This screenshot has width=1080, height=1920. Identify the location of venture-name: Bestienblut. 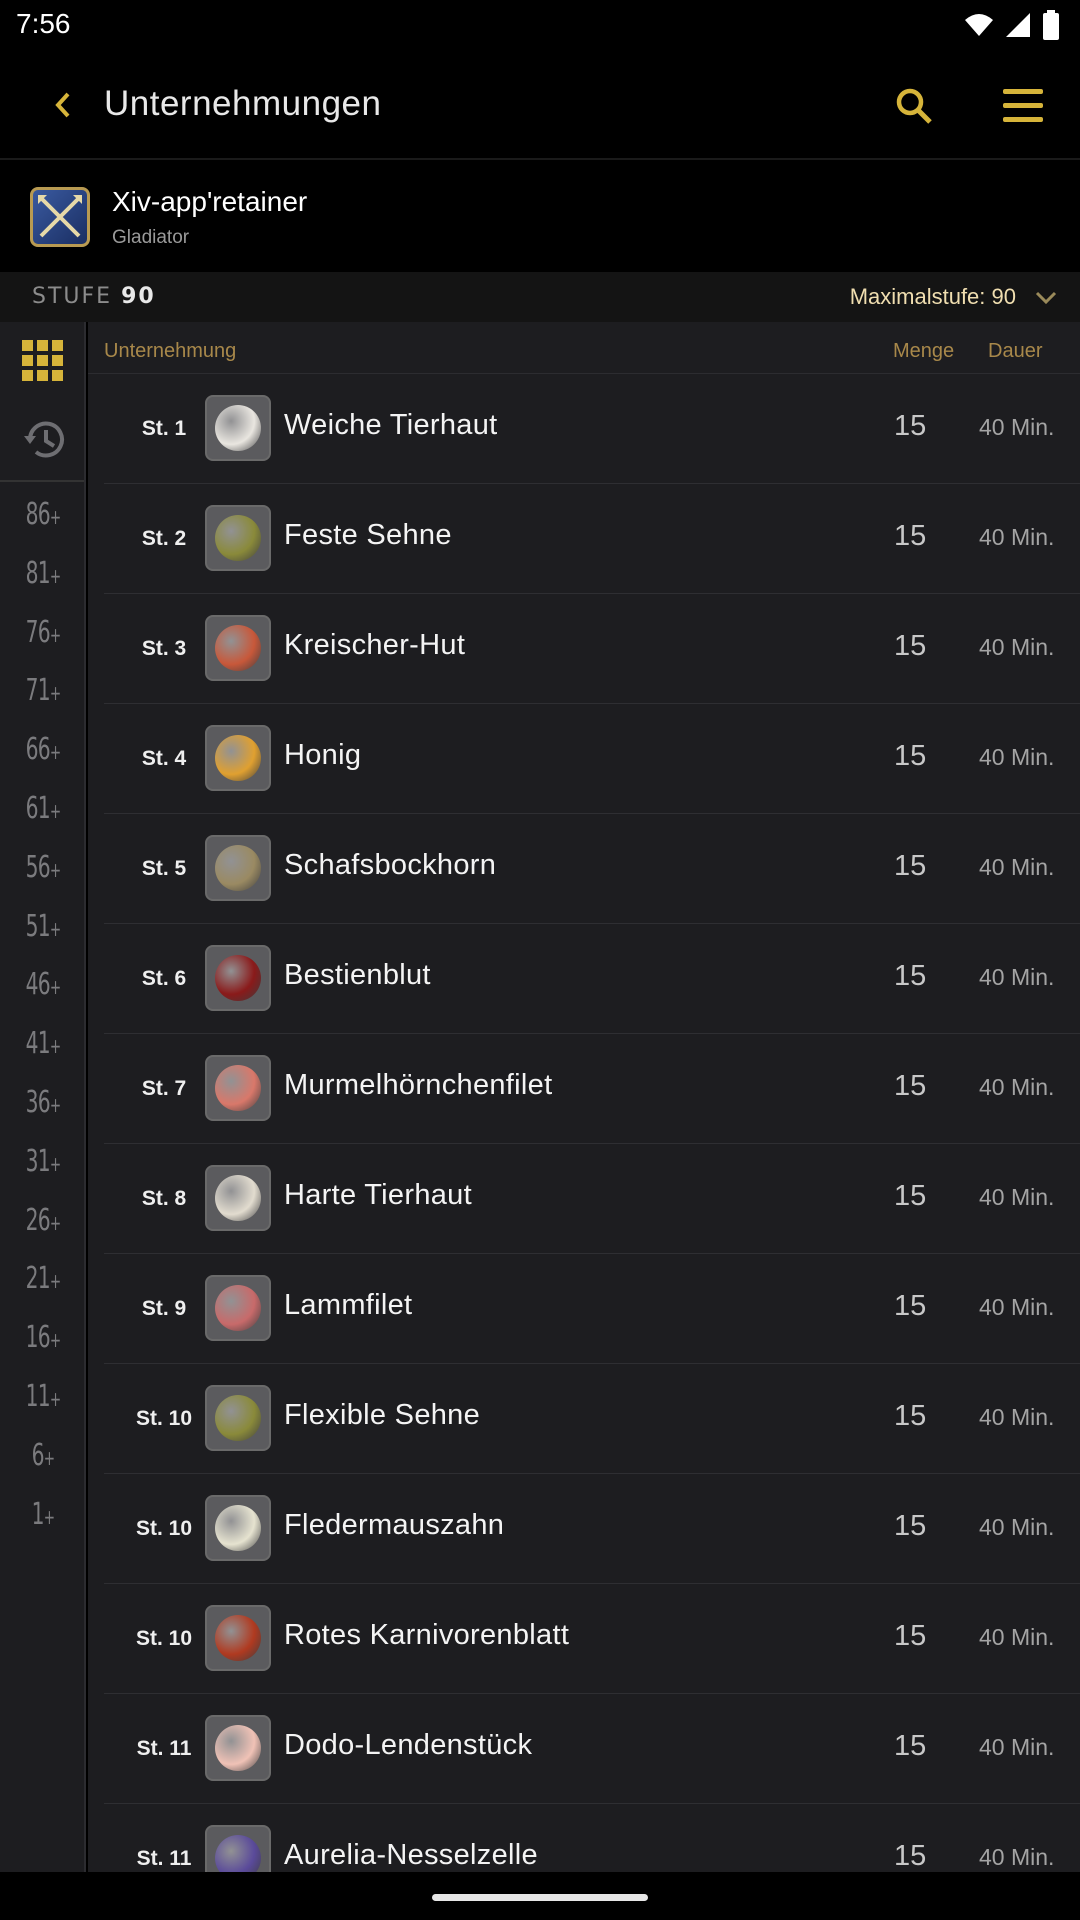
(357, 975).